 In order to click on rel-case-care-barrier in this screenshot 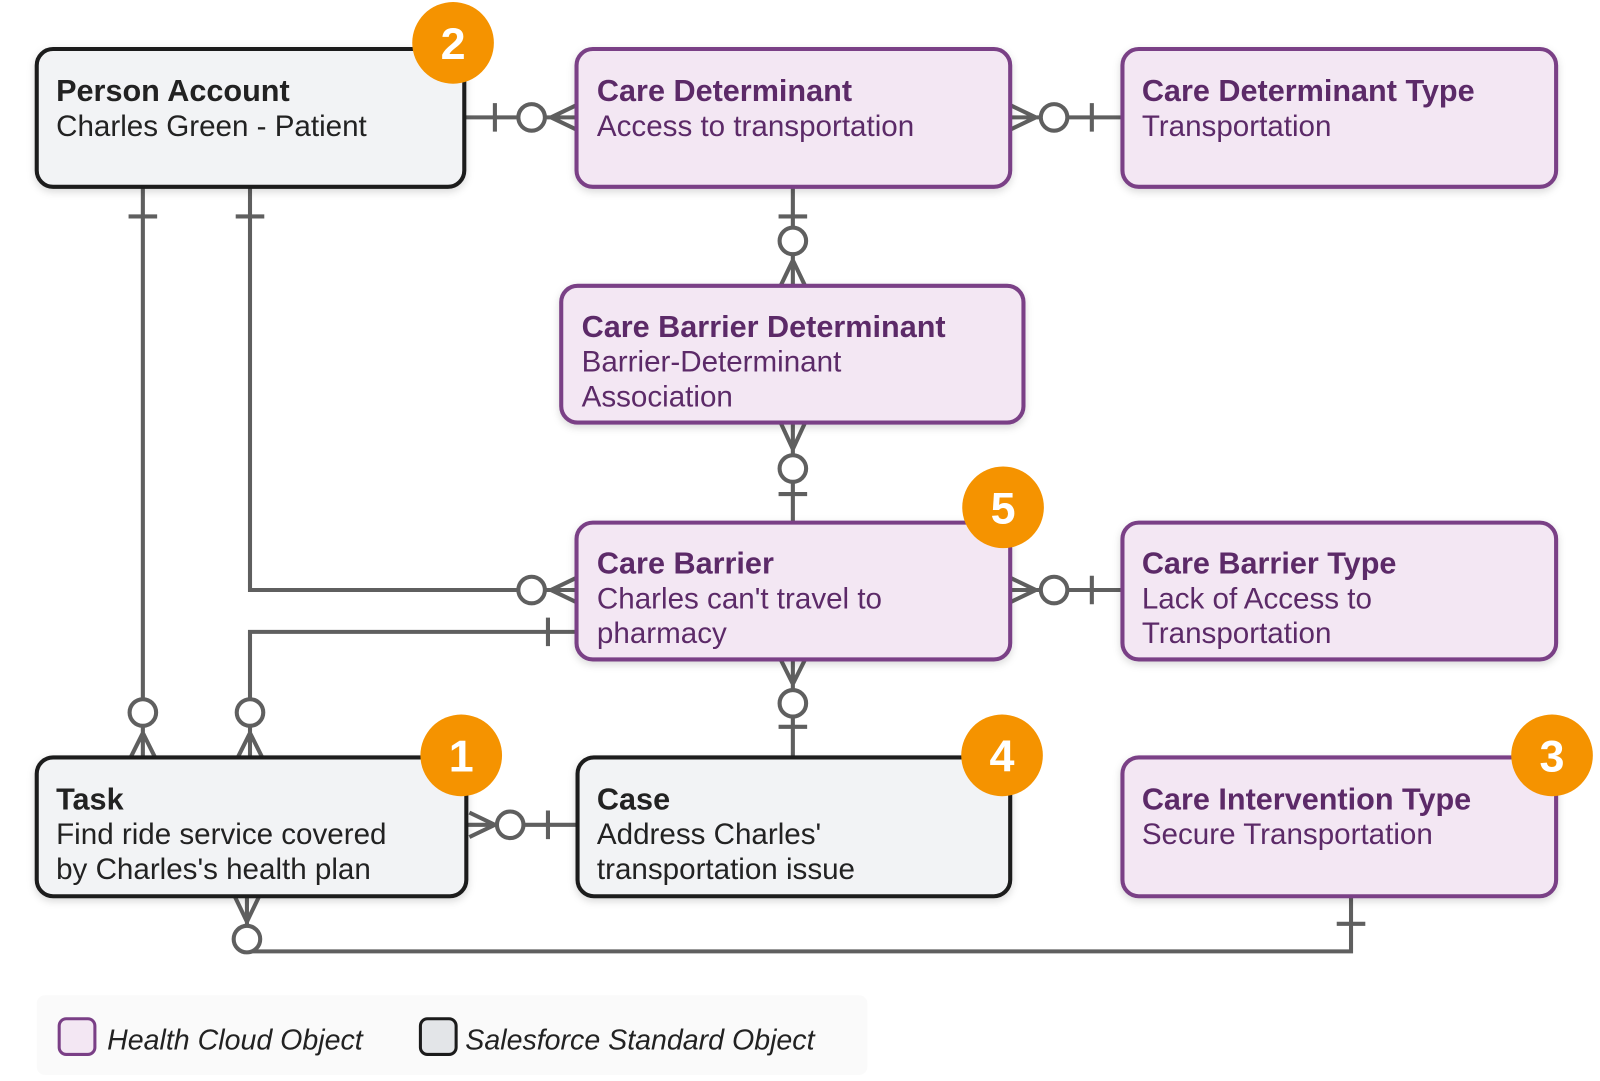, I will do `click(793, 708)`.